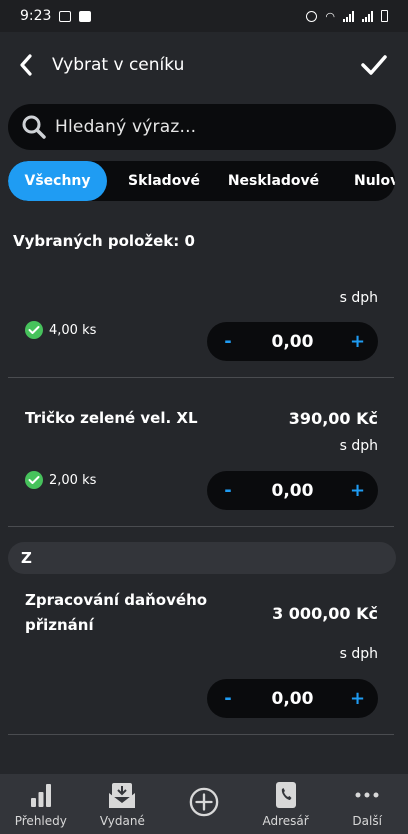 This screenshot has width=408, height=834. Describe the element at coordinates (36, 16) in the screenshot. I see `status-time: 9:23` at that location.